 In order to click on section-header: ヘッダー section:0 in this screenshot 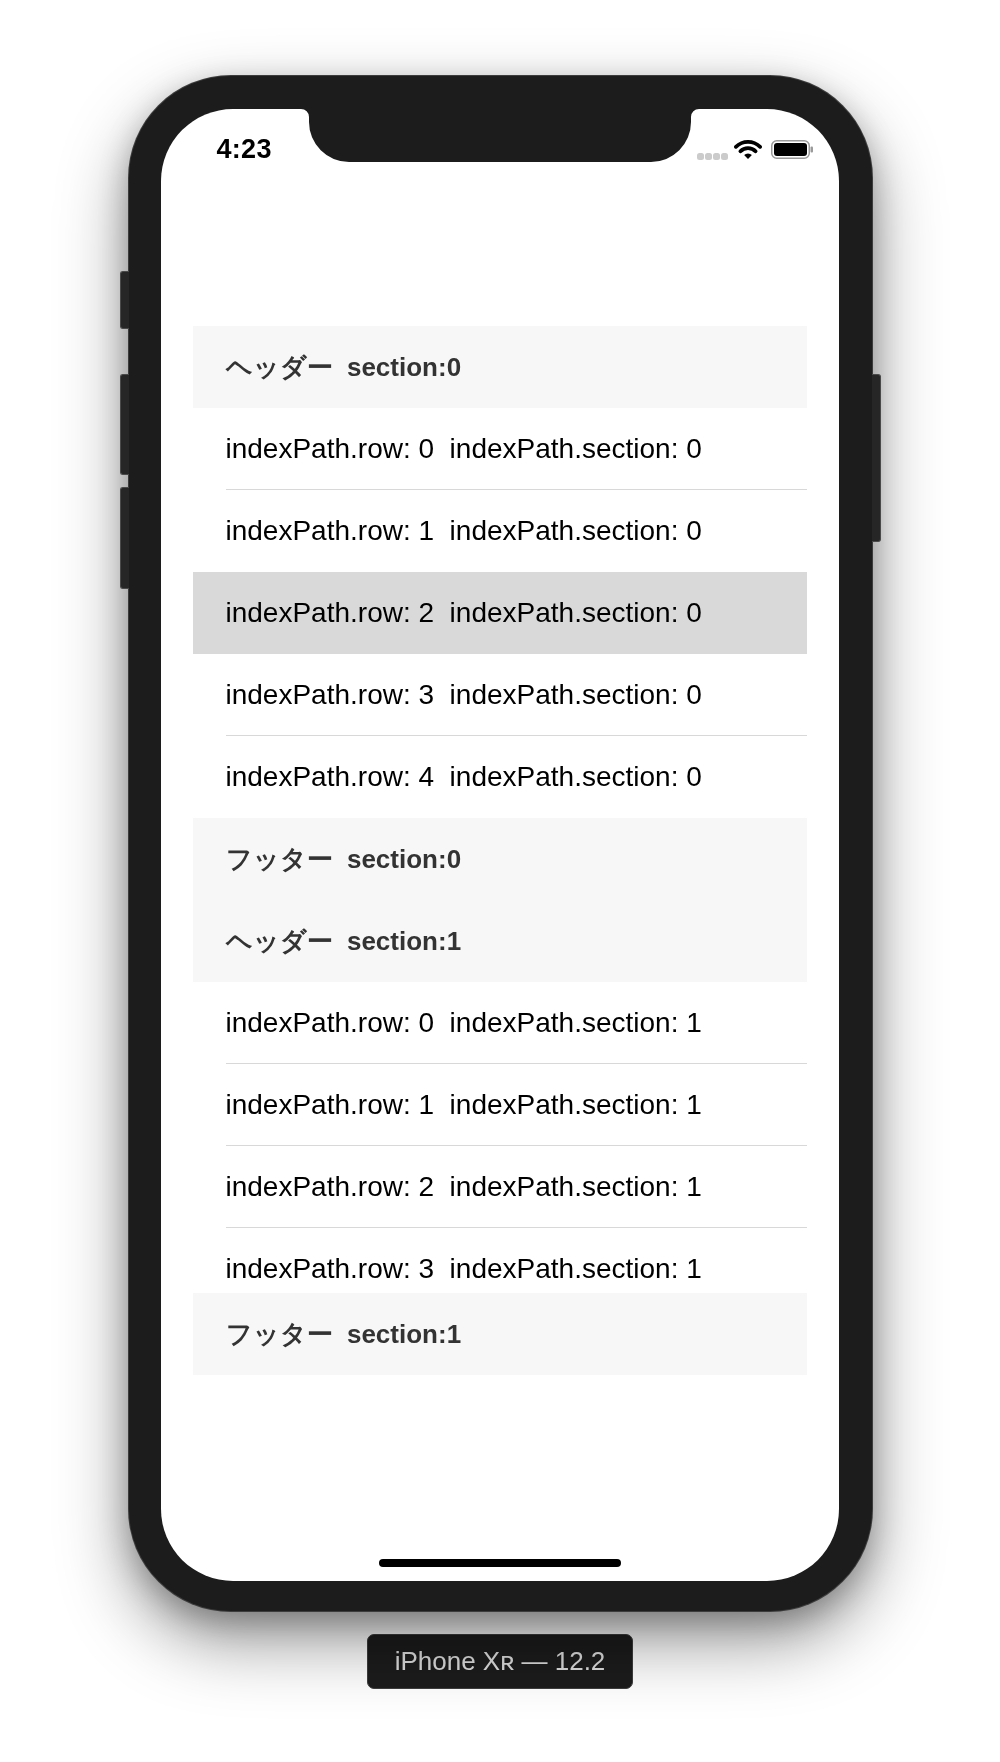, I will do `click(499, 367)`.